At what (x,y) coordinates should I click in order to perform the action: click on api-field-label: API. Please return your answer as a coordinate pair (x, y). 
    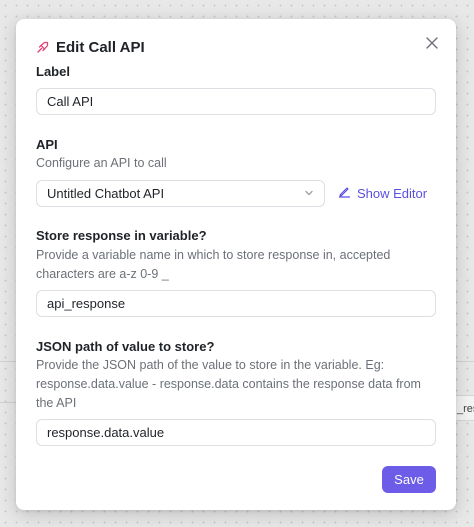
    Looking at the image, I should click on (47, 144).